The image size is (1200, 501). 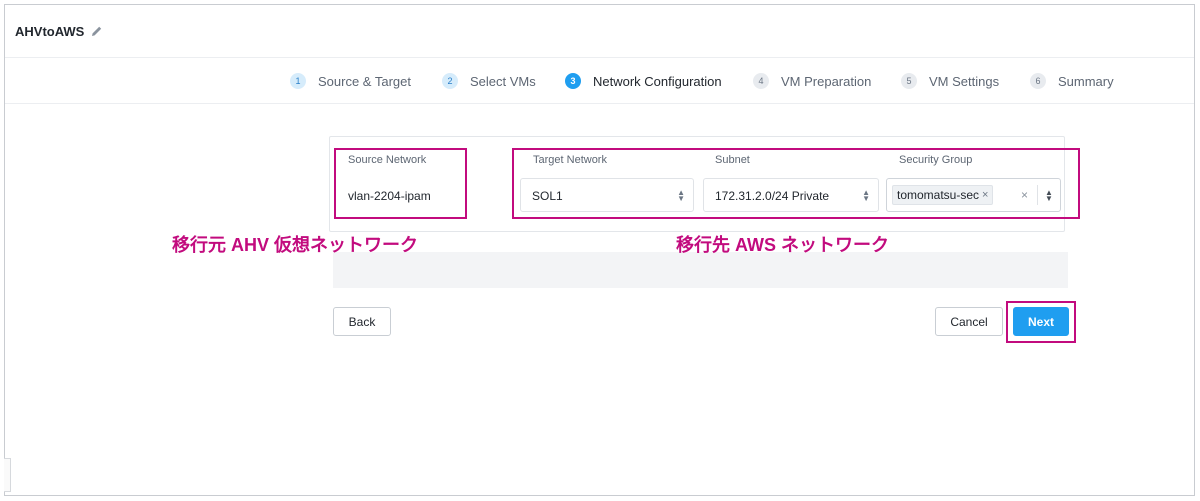 What do you see at coordinates (964, 81) in the screenshot?
I see `step-label: VM Settings` at bounding box center [964, 81].